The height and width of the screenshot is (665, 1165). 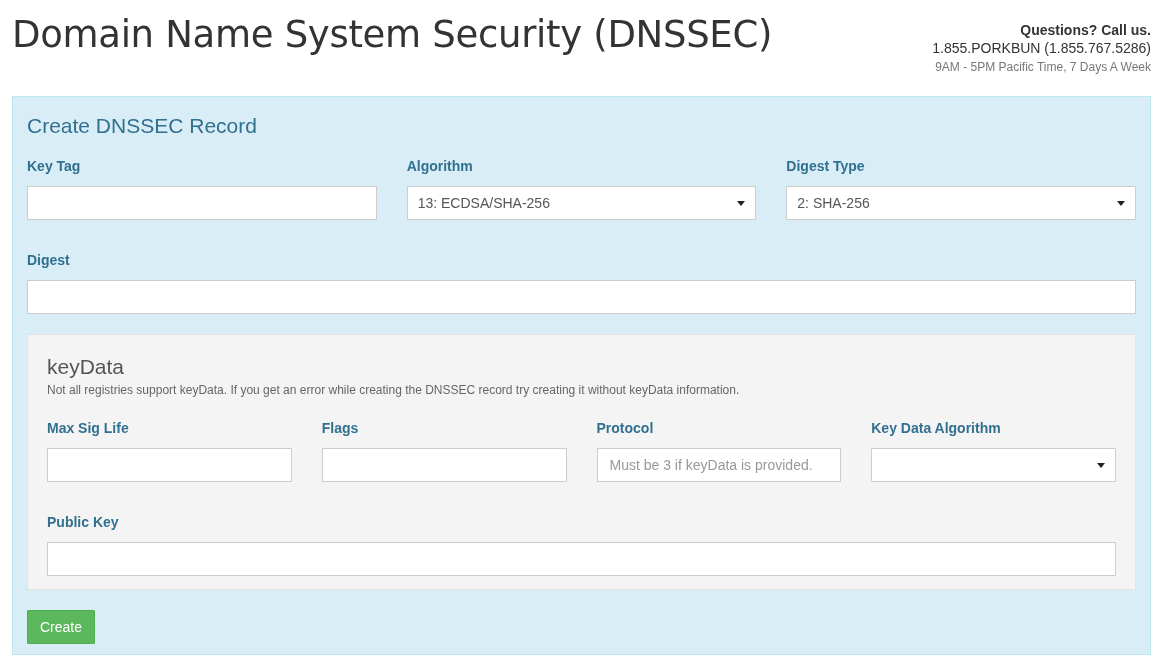 What do you see at coordinates (340, 428) in the screenshot?
I see `field-label: Flags` at bounding box center [340, 428].